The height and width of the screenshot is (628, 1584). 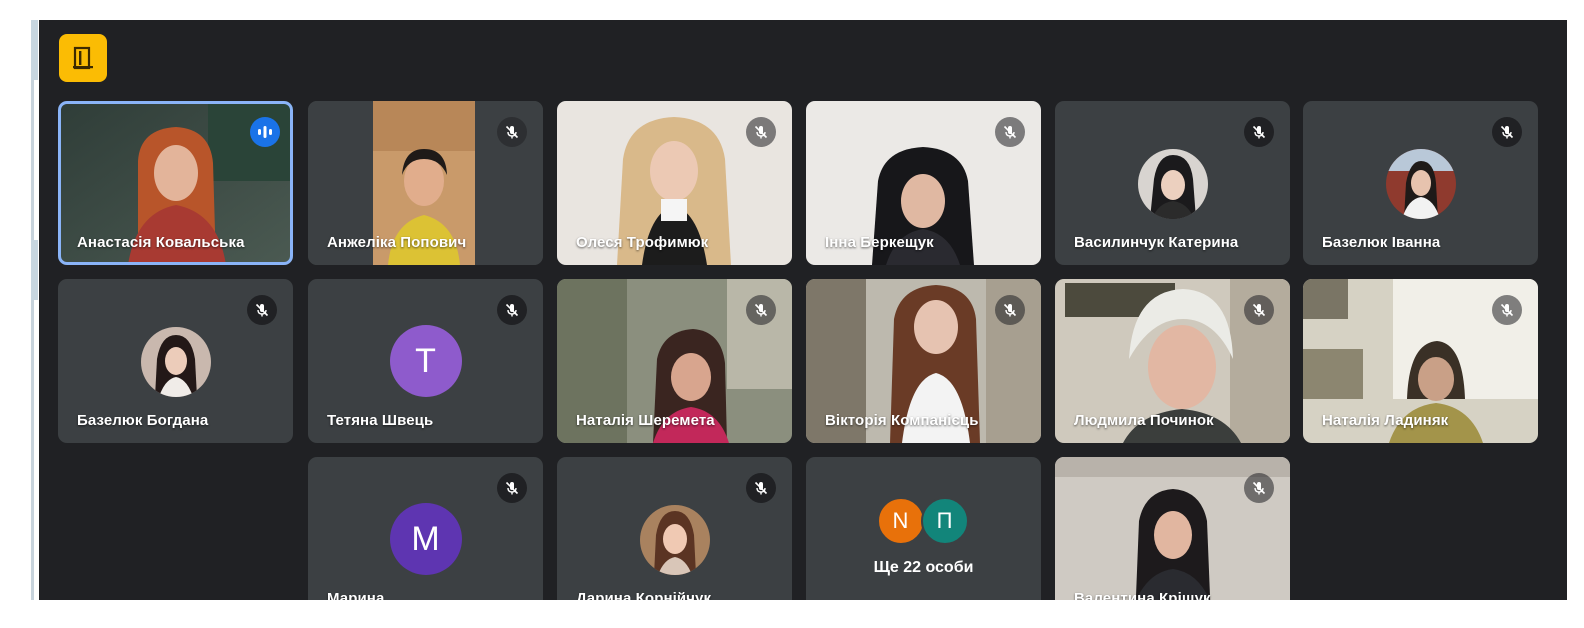 What do you see at coordinates (1420, 361) in the screenshot?
I see `participant-tile: Наталія Ладиняк` at bounding box center [1420, 361].